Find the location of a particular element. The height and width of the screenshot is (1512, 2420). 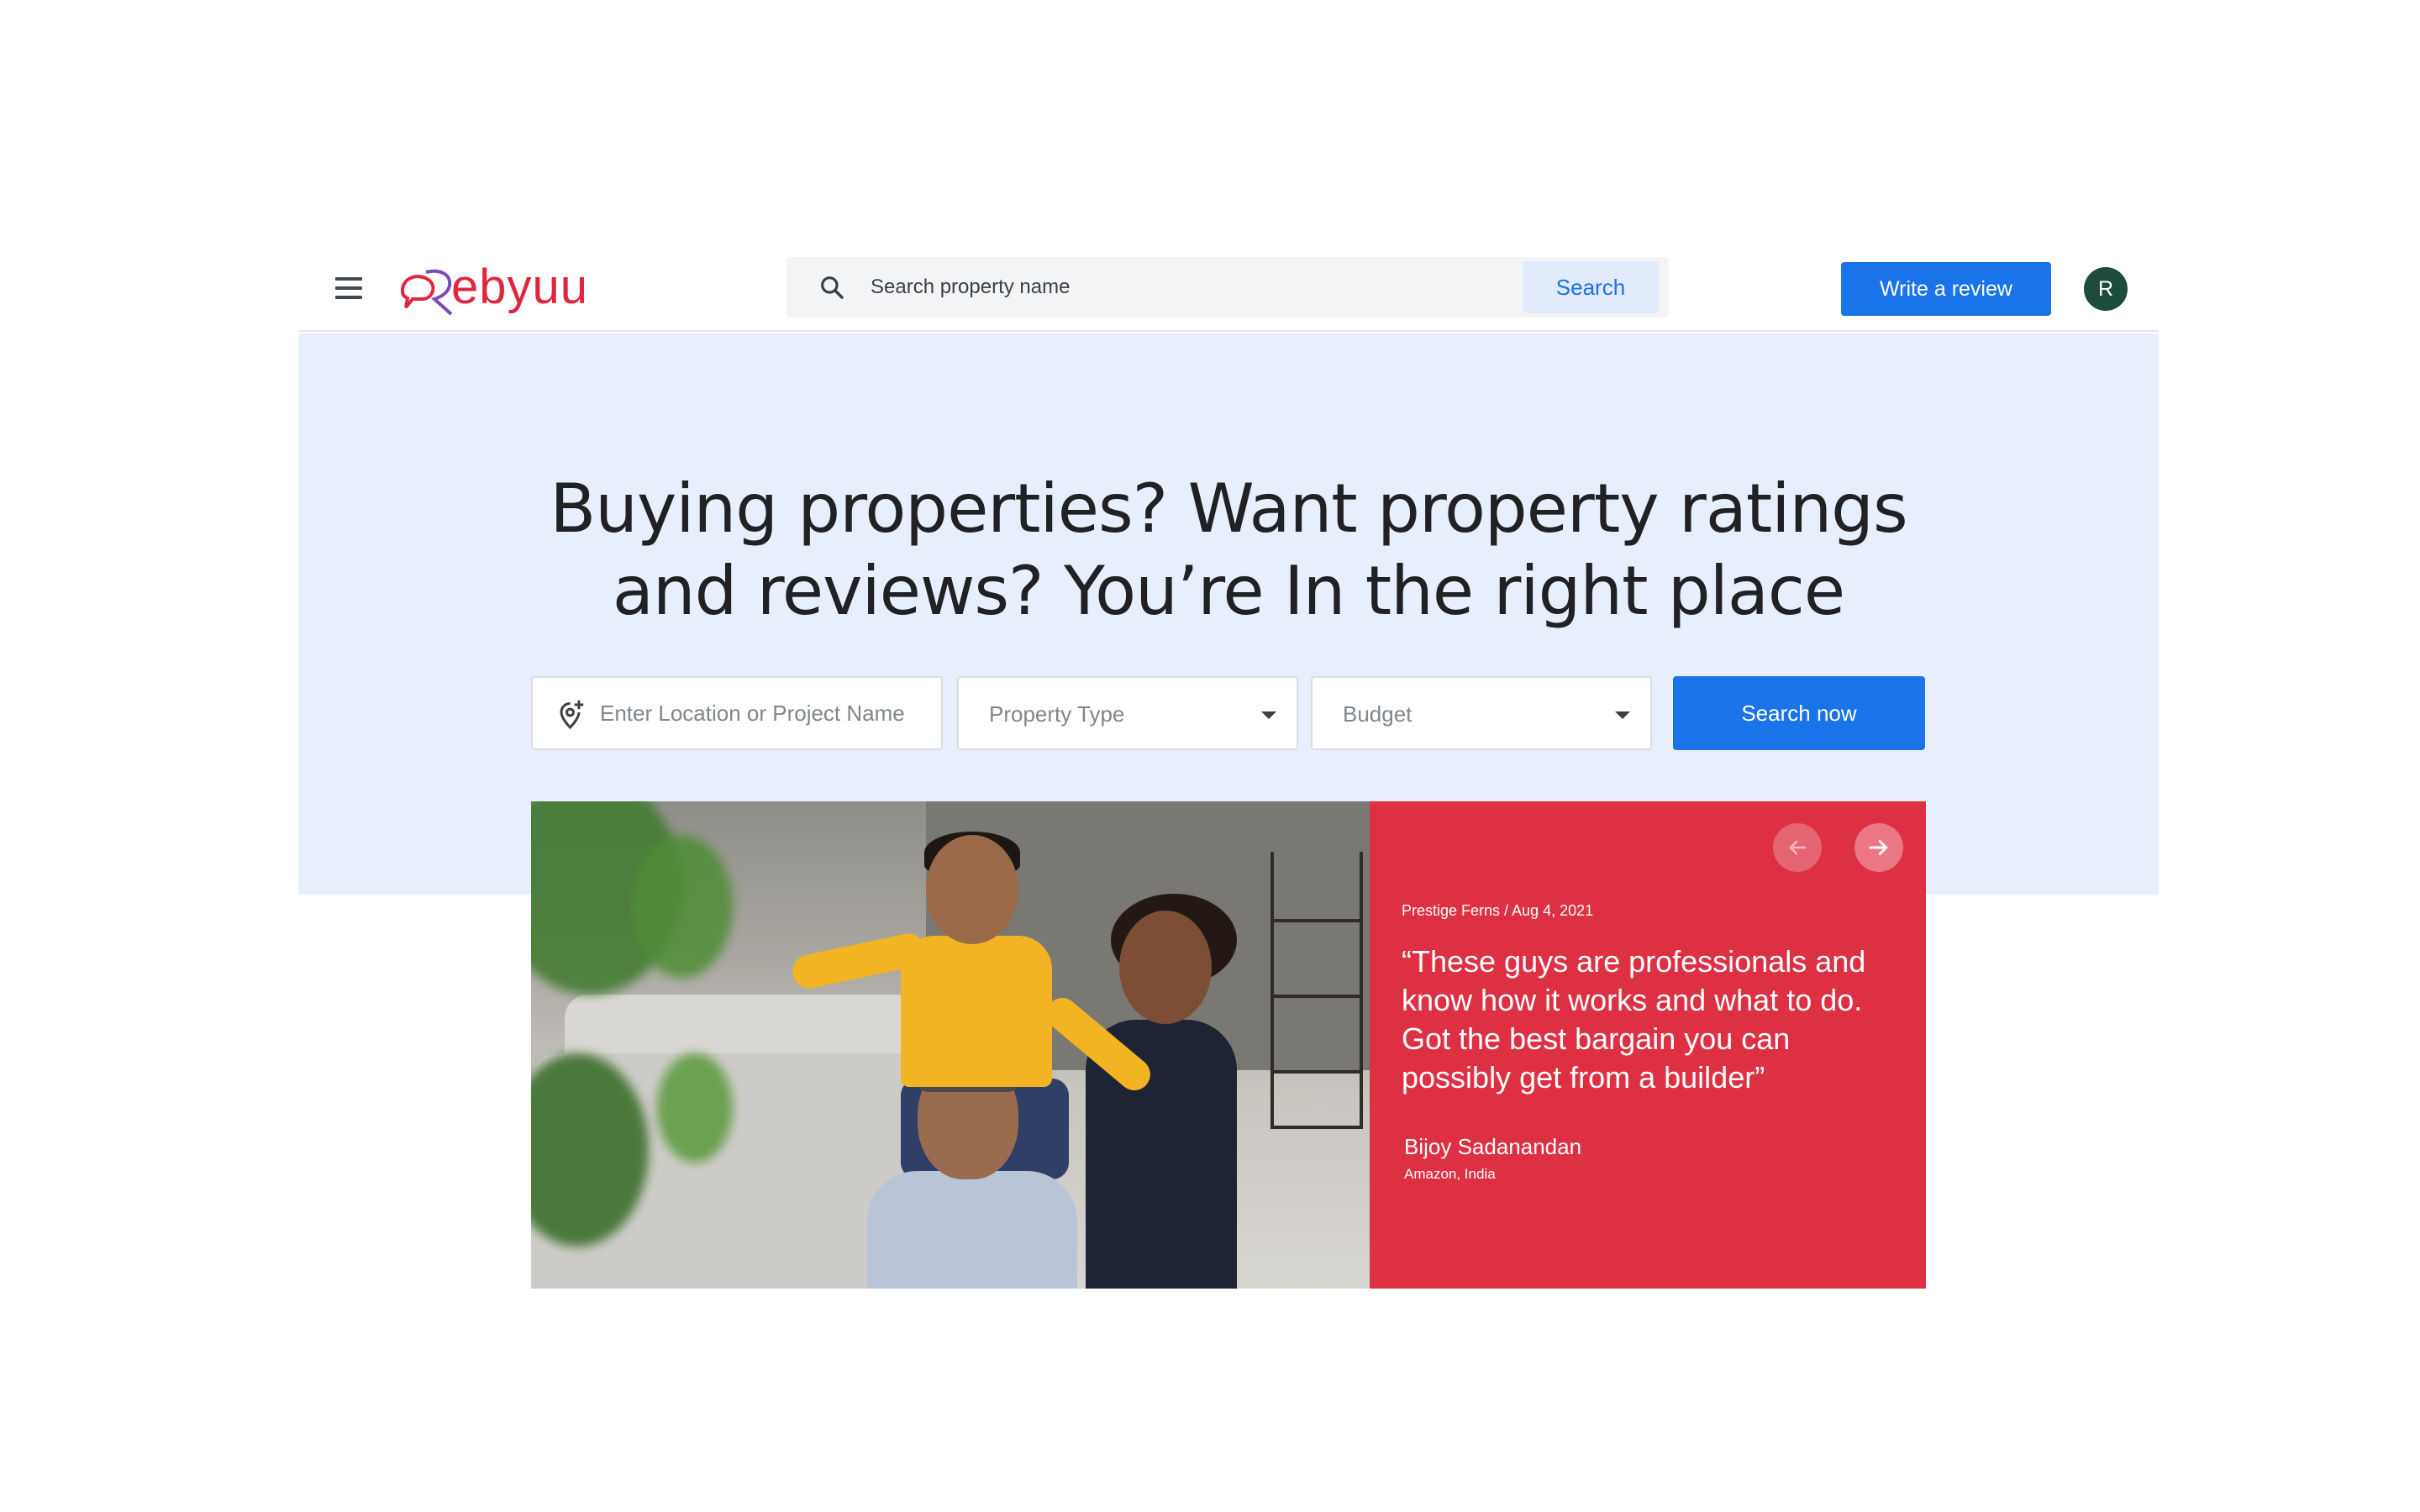

testimonial-author: Bijoy Sadanandan is located at coordinates (1493, 1146).